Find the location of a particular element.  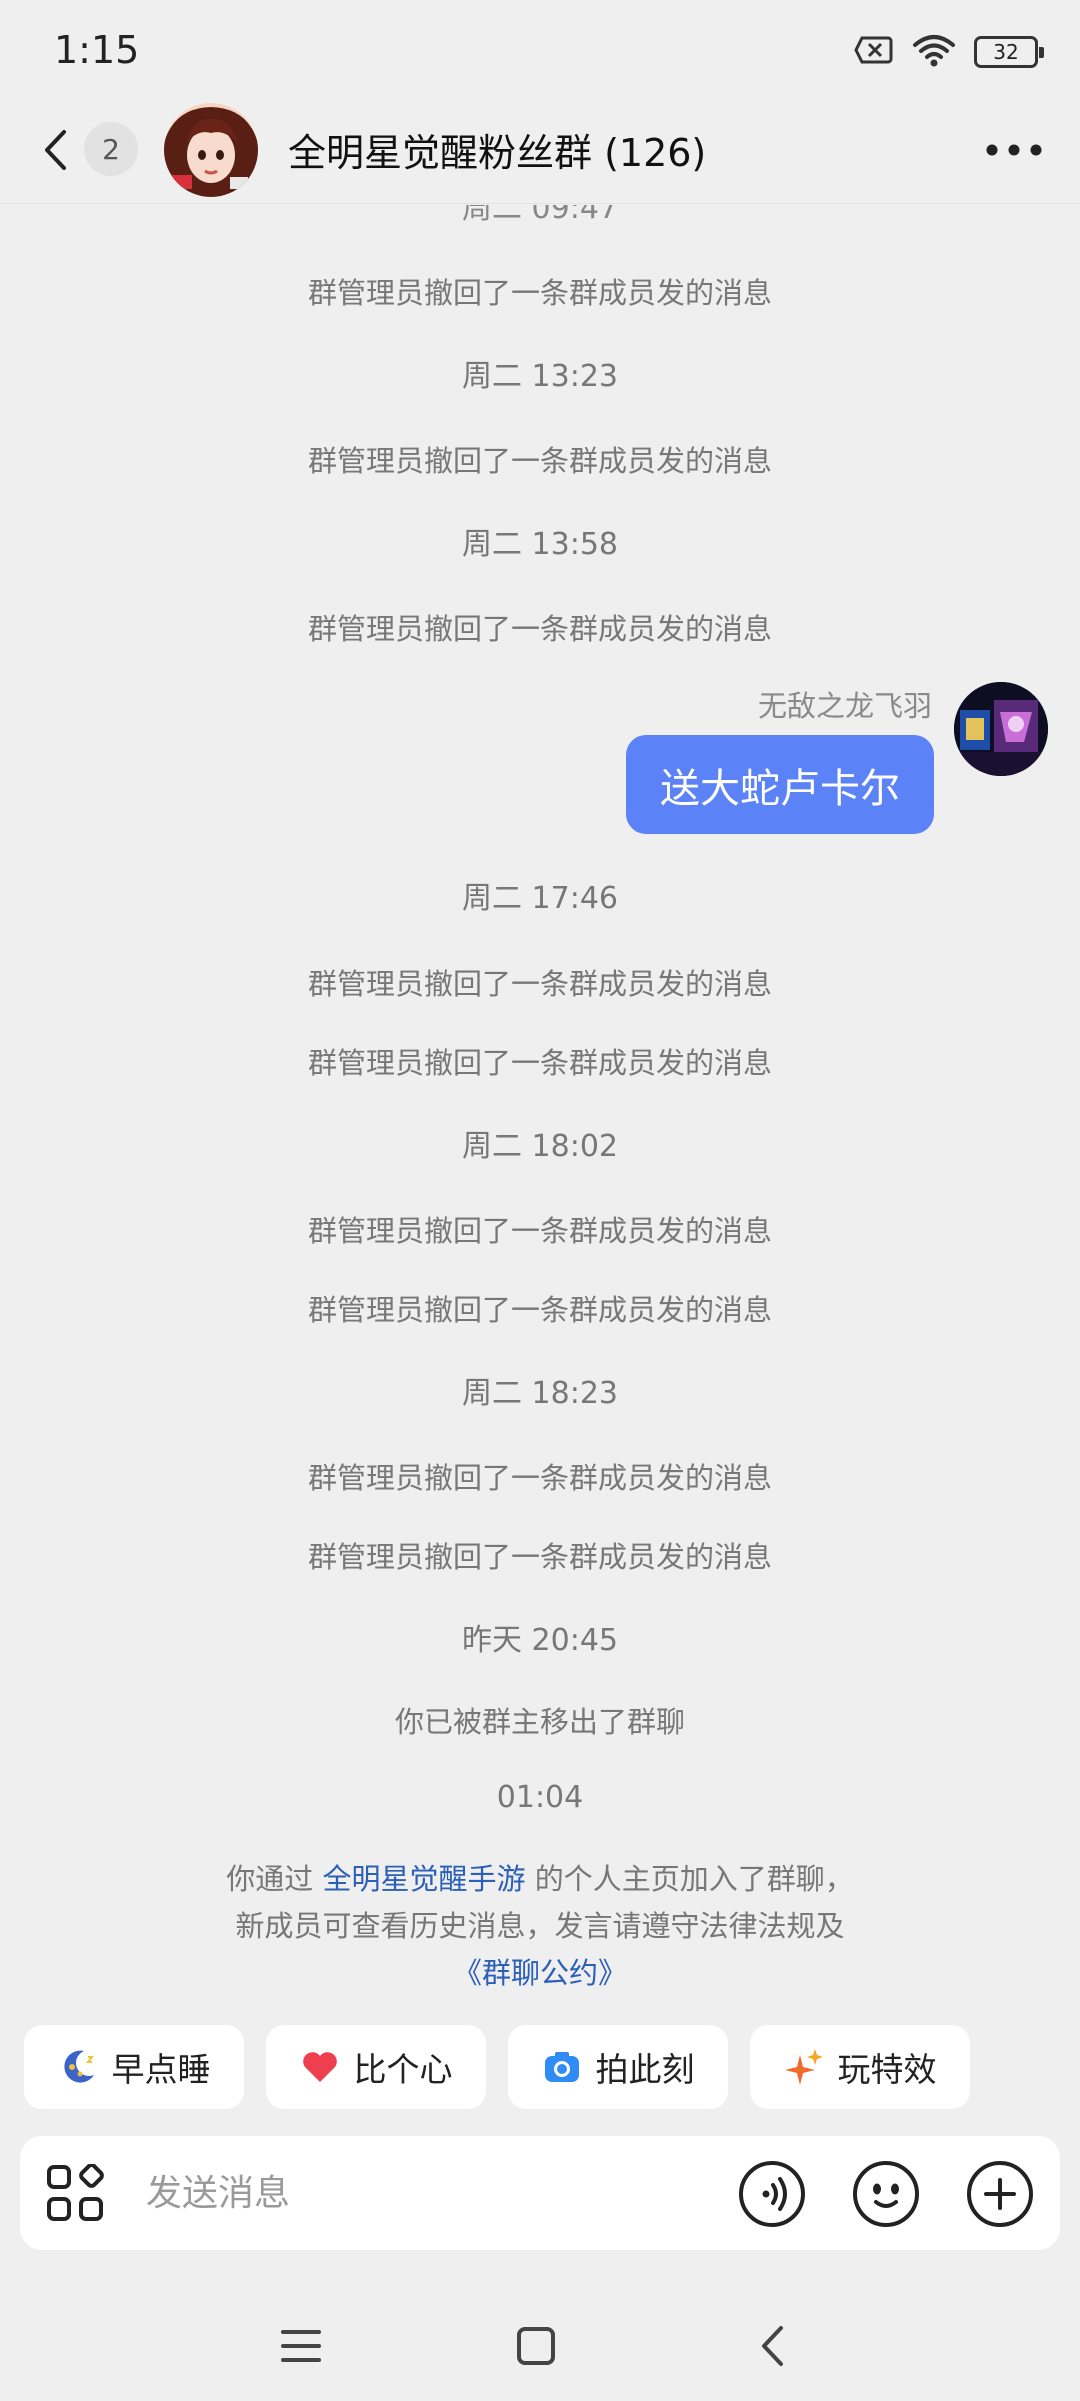

outgoing-message-bubble: 送大蛇卢卡尔 is located at coordinates (780, 784).